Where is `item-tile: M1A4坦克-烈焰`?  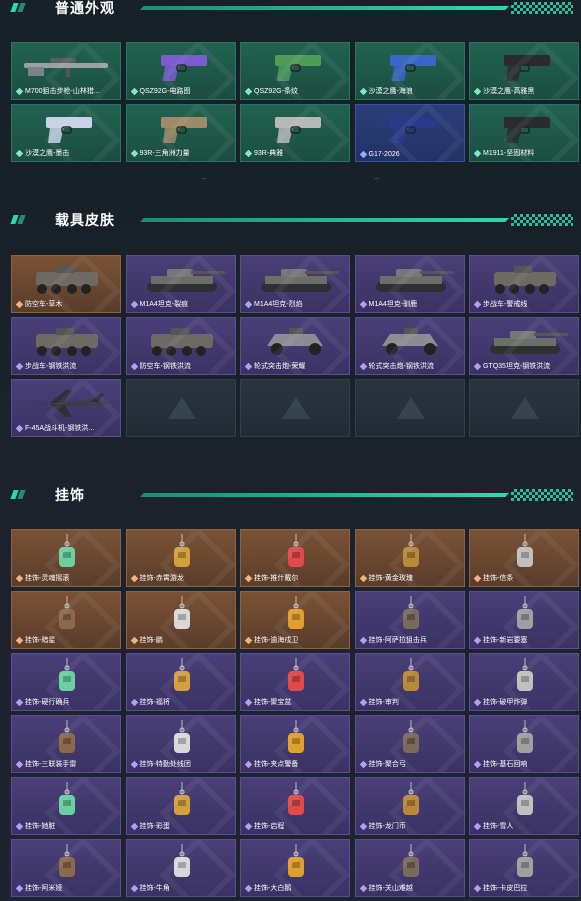
item-tile: M1A4坦克-烈焰 is located at coordinates (295, 284).